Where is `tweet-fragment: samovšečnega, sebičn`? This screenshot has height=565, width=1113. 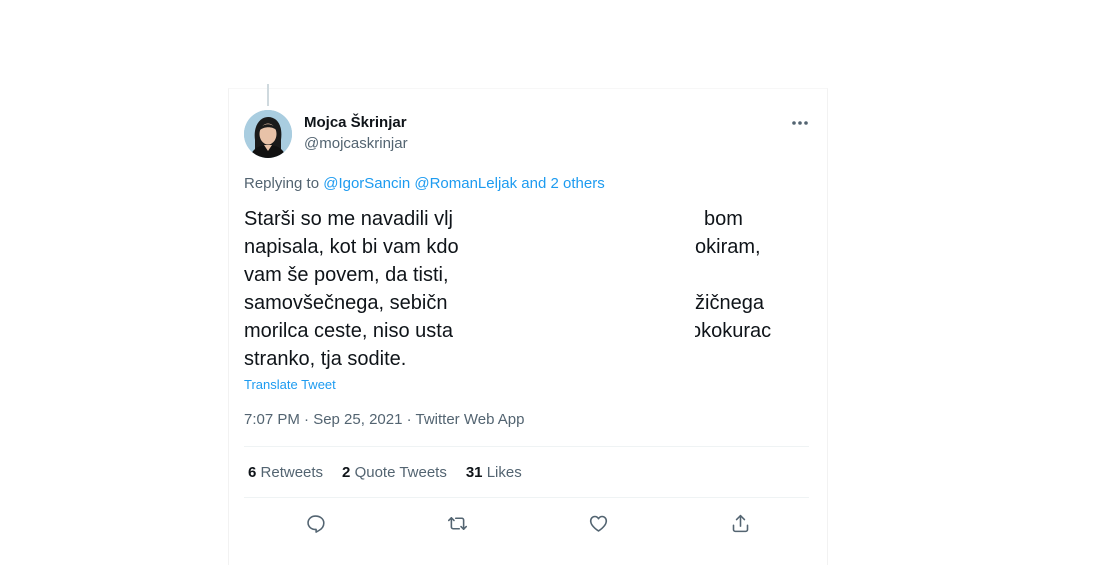
tweet-fragment: samovšečnega, sebičn is located at coordinates (346, 303).